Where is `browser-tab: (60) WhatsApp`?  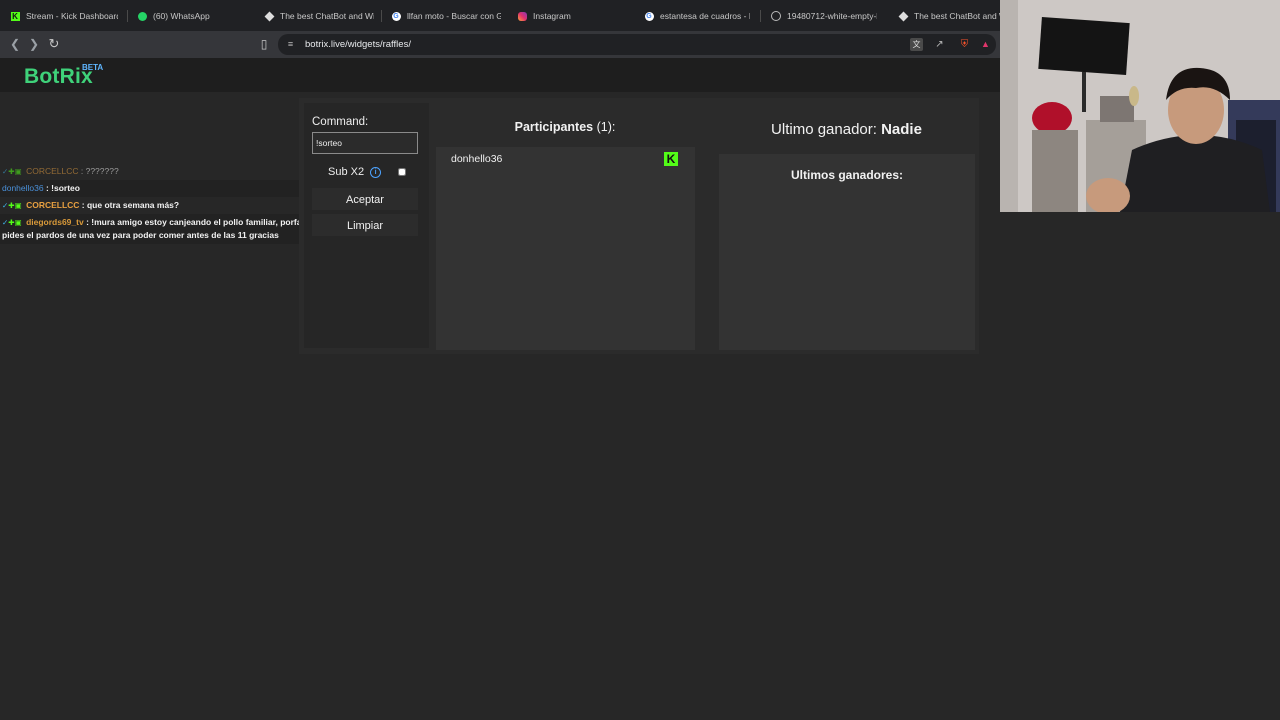
browser-tab: (60) WhatsApp is located at coordinates (192, 16).